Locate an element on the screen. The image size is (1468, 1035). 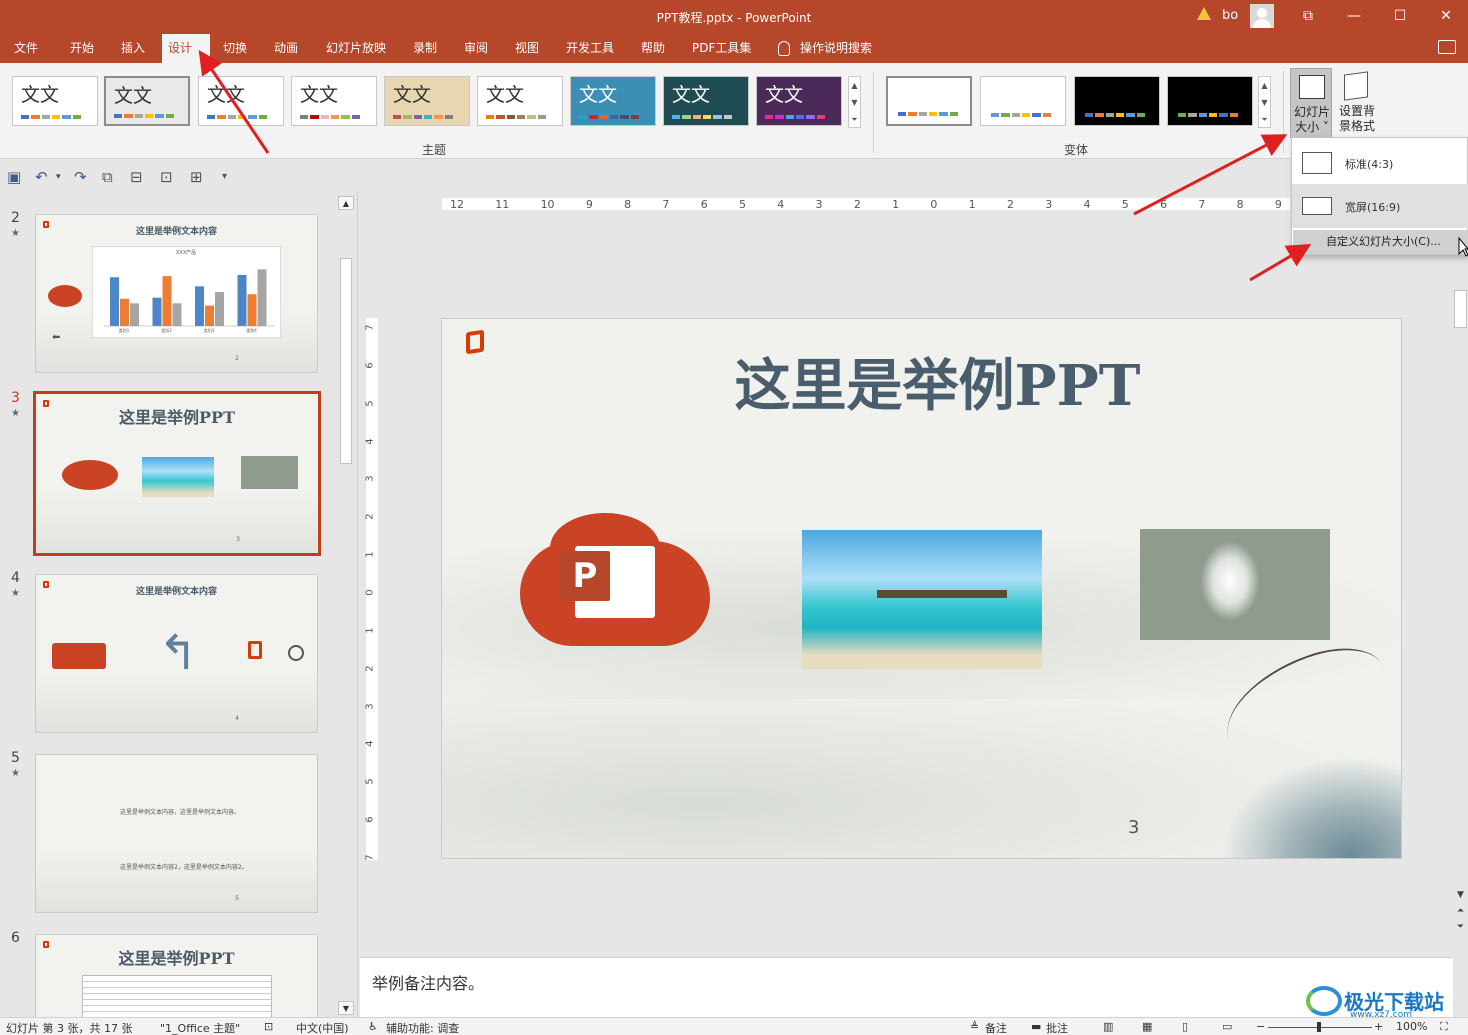
slide-thumbnail-3: 这里是举例PPT 3 is located at coordinates (177, 473).